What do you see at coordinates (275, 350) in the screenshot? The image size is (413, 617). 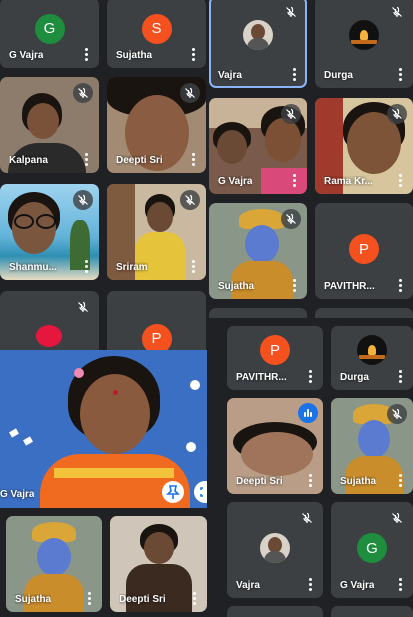 I see `participant-avatar: P` at bounding box center [275, 350].